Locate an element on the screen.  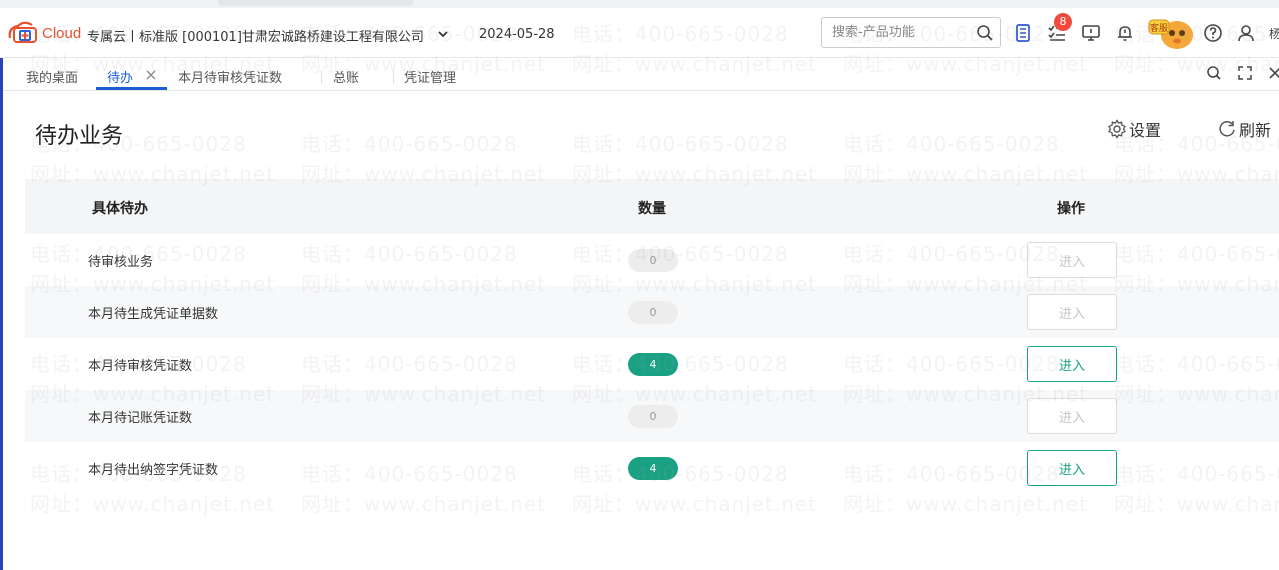
table-row: 本月待生成凭证单据数 0 进入 is located at coordinates (652, 312).